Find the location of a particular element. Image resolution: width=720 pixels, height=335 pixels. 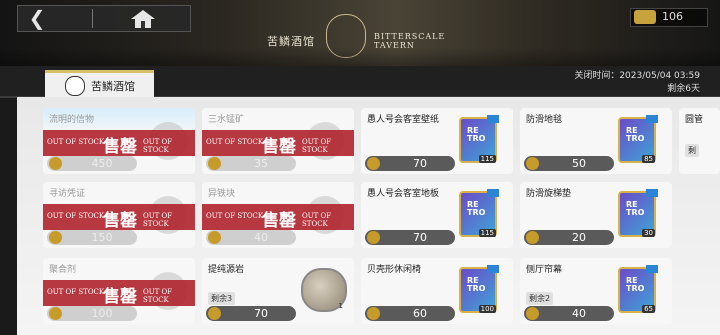

close-time-date: 2023/05/04 03:59 is located at coordinates (659, 76).